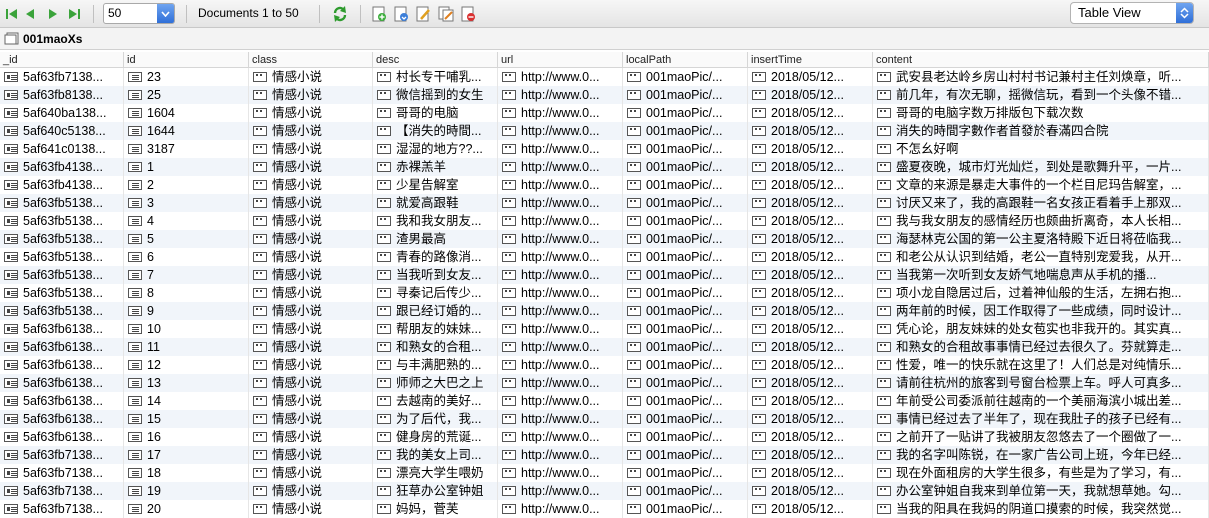 The image size is (1209, 518). What do you see at coordinates (1041, 113) in the screenshot?
I see `table-cell-content: 哥哥的电脑字数万排版包下载次数` at bounding box center [1041, 113].